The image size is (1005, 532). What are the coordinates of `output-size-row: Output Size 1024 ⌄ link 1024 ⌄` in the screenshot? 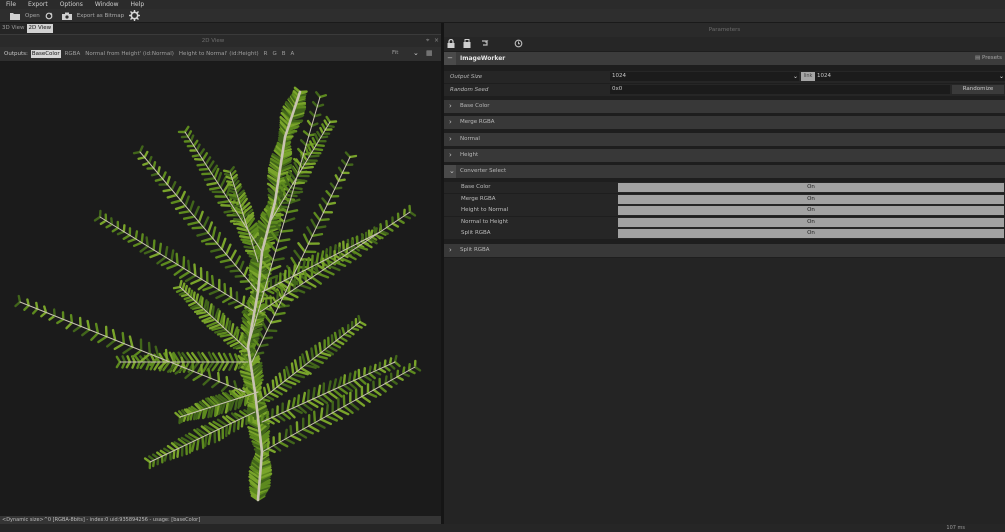 It's located at (724, 77).